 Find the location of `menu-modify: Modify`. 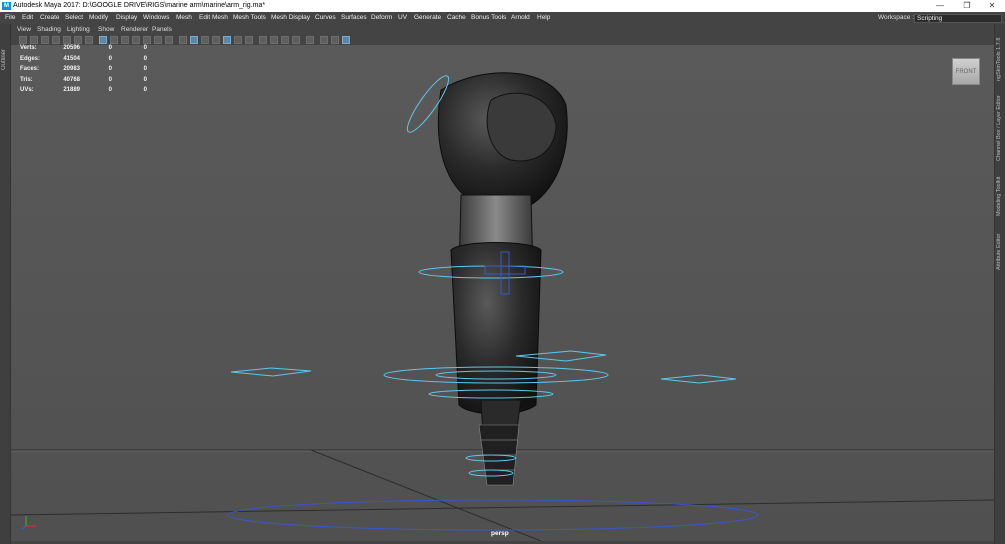

menu-modify: Modify is located at coordinates (98, 18).